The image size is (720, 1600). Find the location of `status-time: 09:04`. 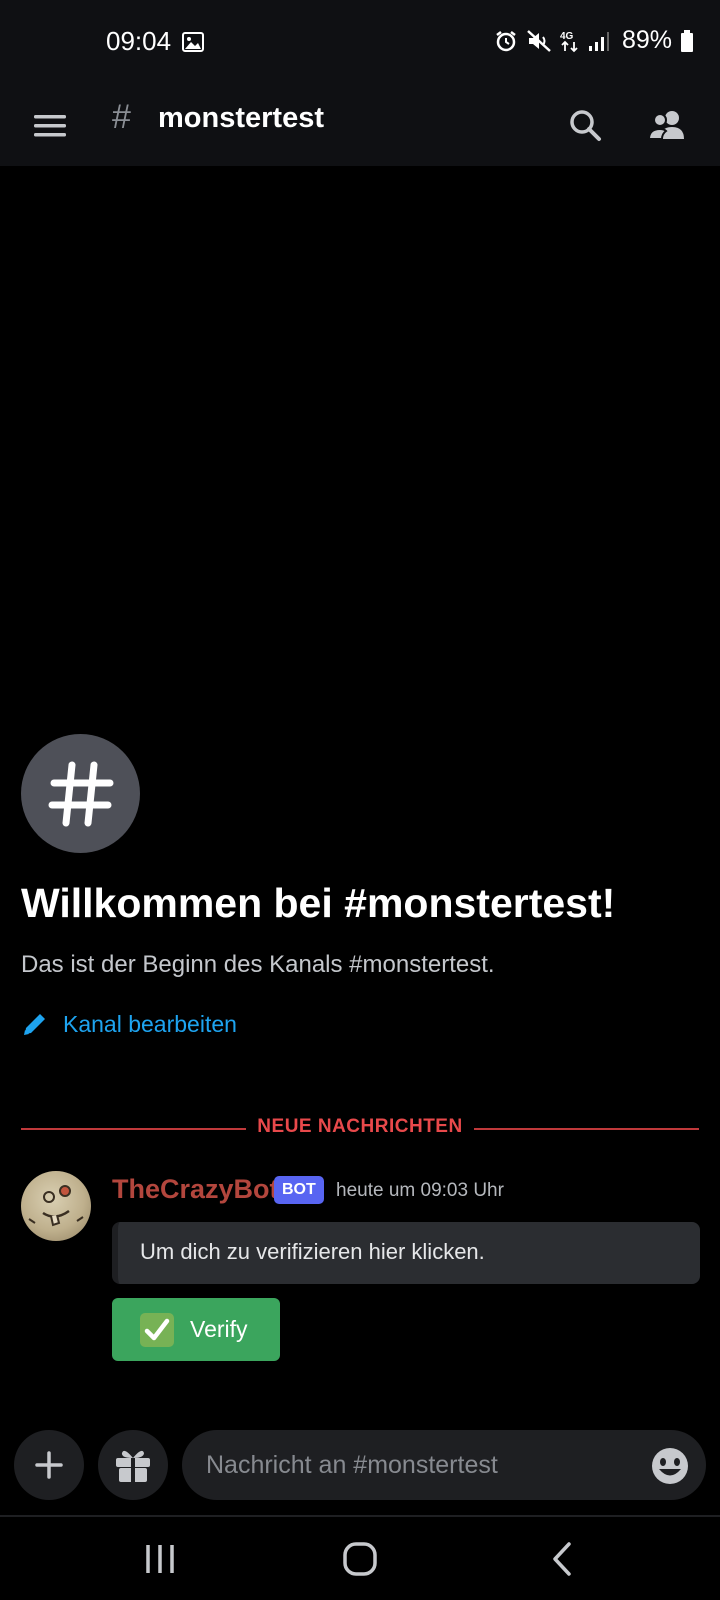

status-time: 09:04 is located at coordinates (139, 41).